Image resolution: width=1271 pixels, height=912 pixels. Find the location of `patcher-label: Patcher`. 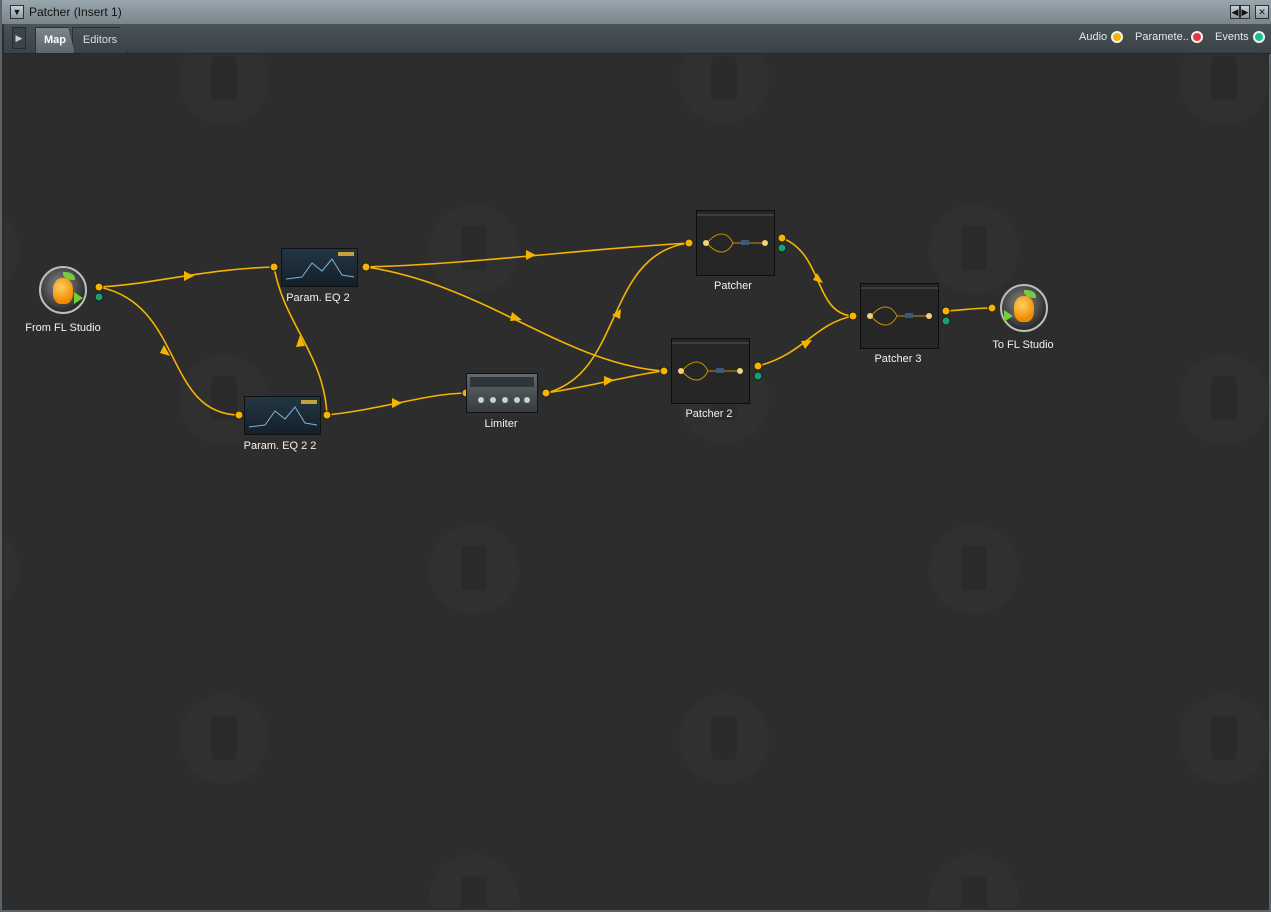

patcher-label: Patcher is located at coordinates (733, 286).